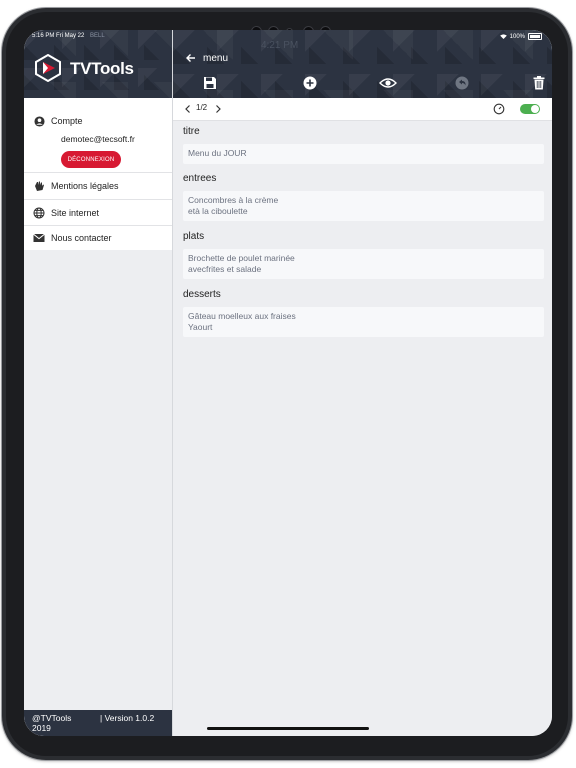  I want to click on back-button: menu, so click(206, 58).